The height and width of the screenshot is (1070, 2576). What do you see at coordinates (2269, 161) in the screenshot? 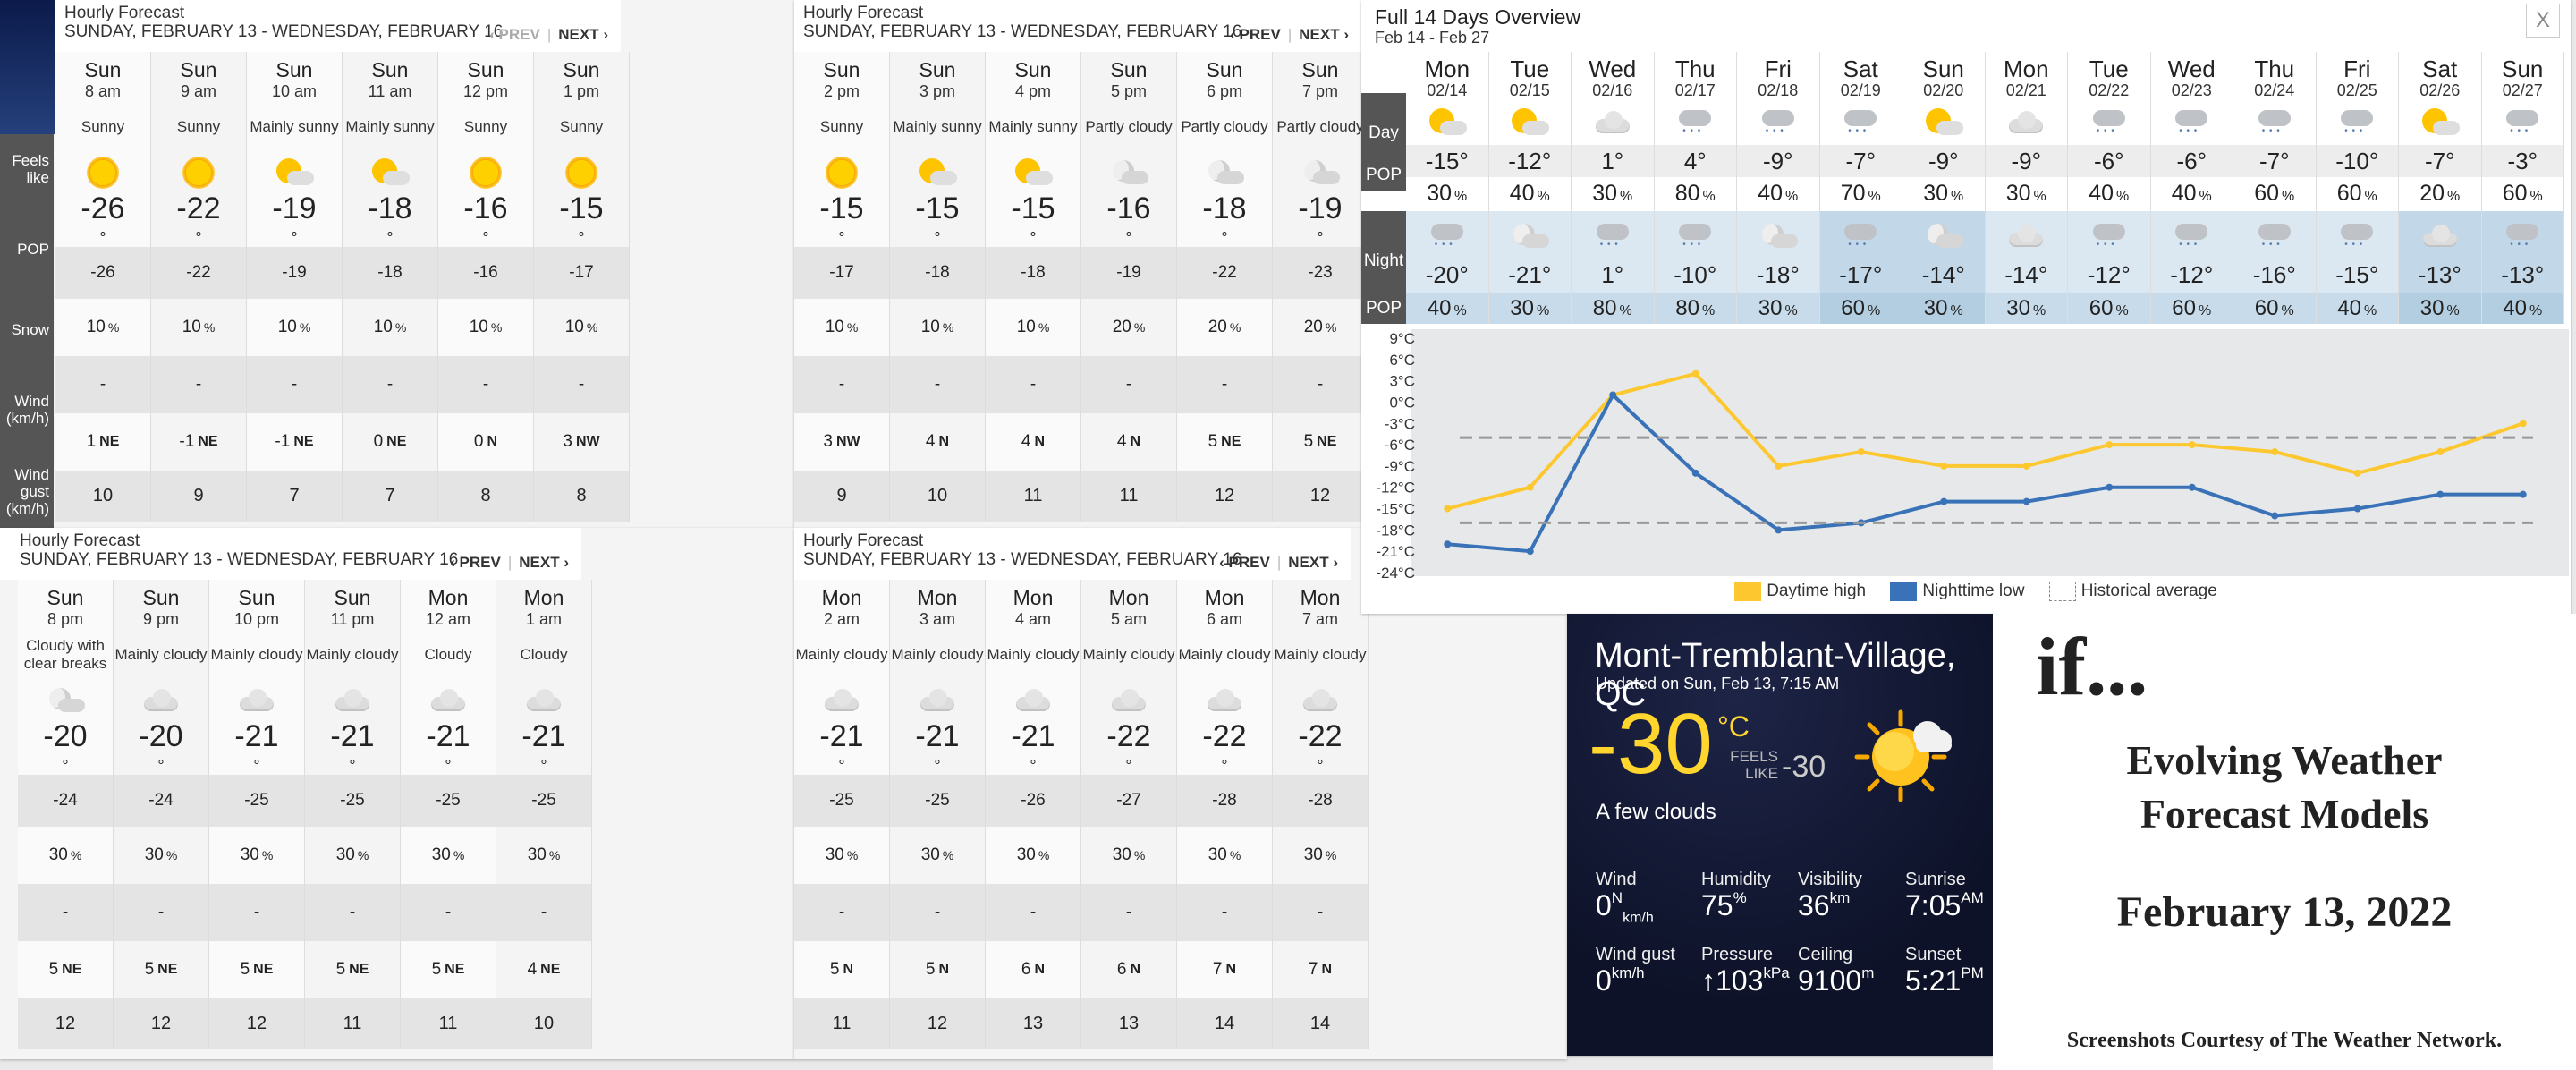
I see `day-temp-value: -7` at bounding box center [2269, 161].